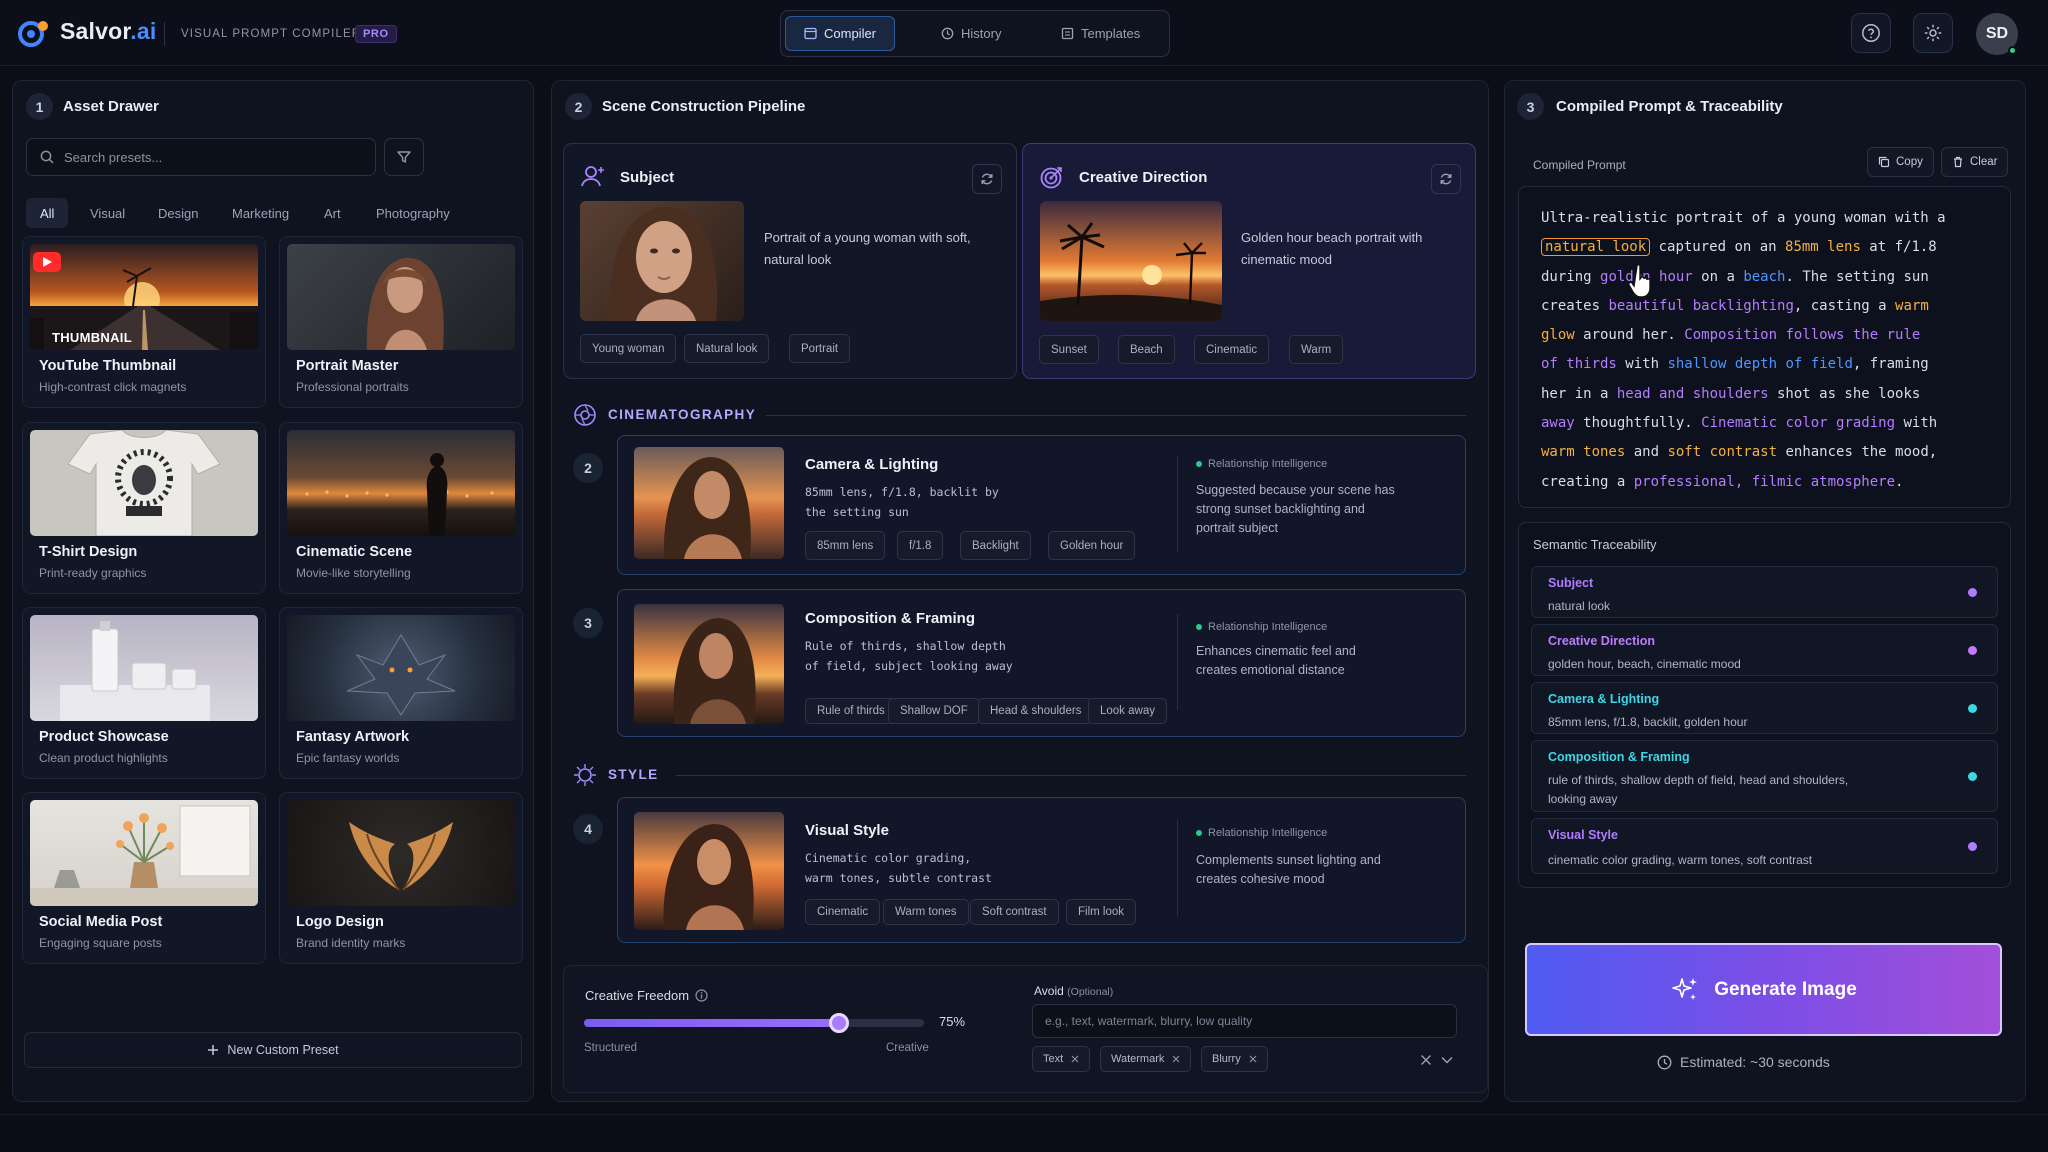  Describe the element at coordinates (178, 213) in the screenshot. I see `category-tab-design: Design` at that location.